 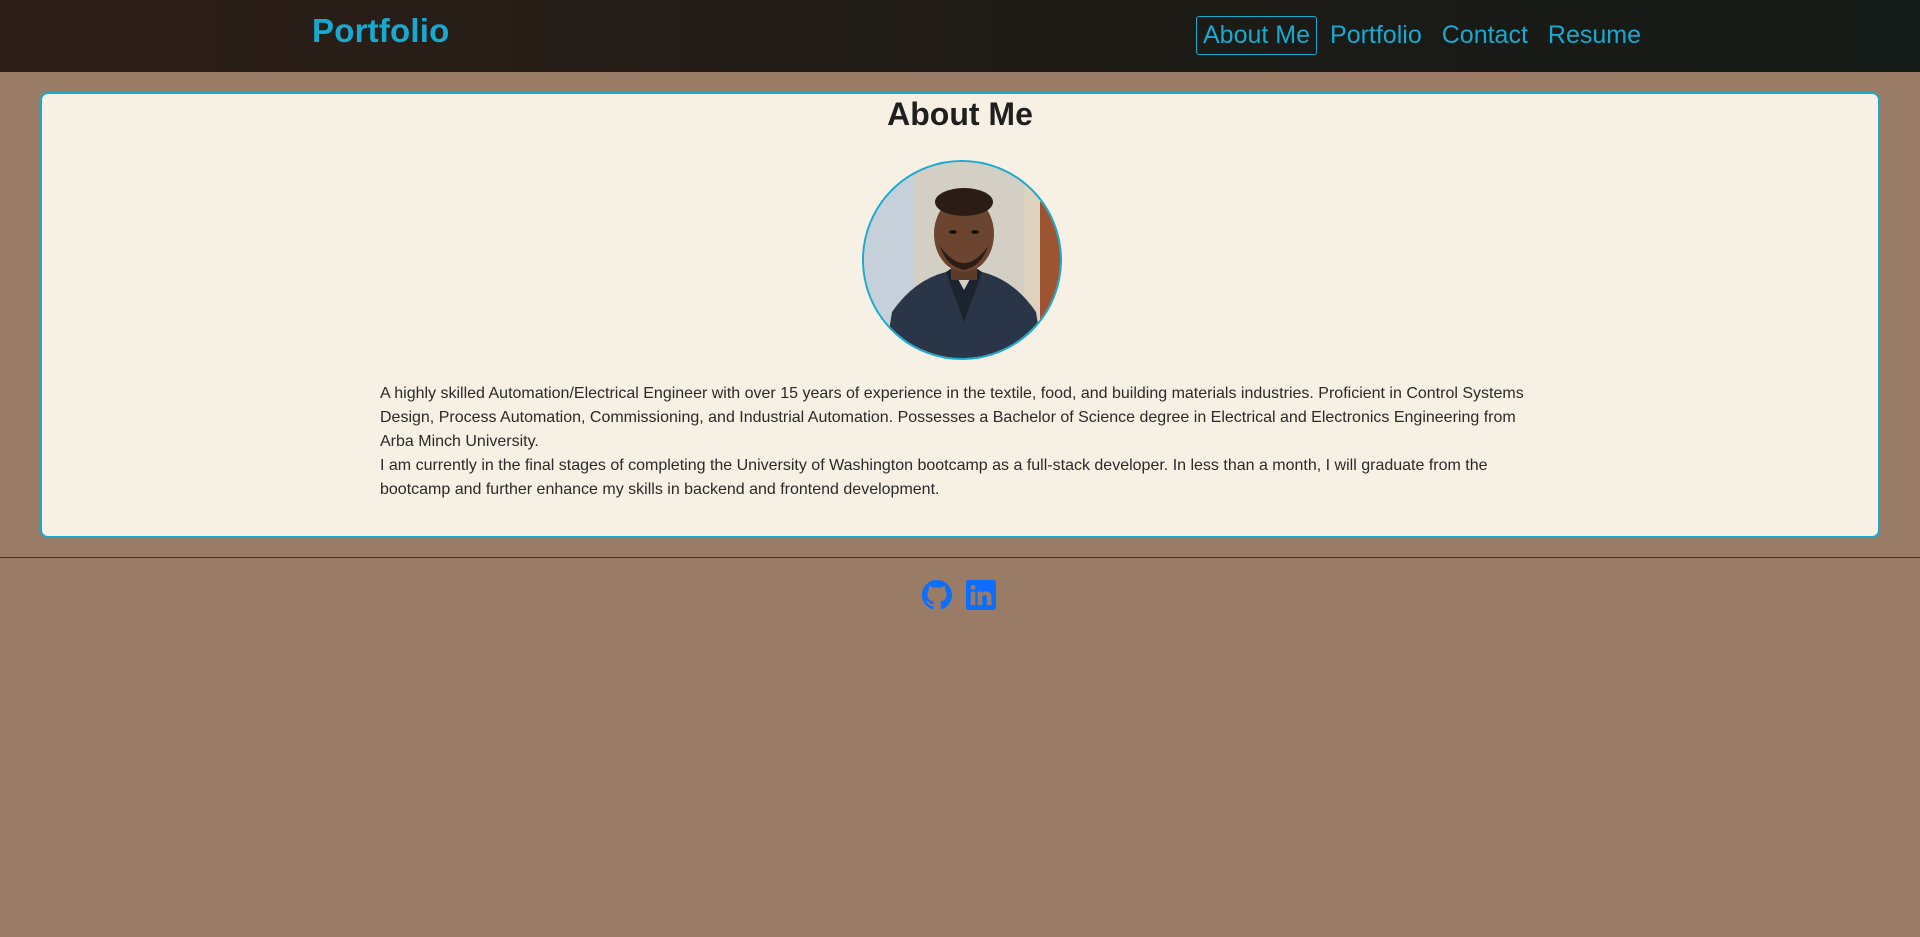 I want to click on footer-divider, so click(x=960, y=557).